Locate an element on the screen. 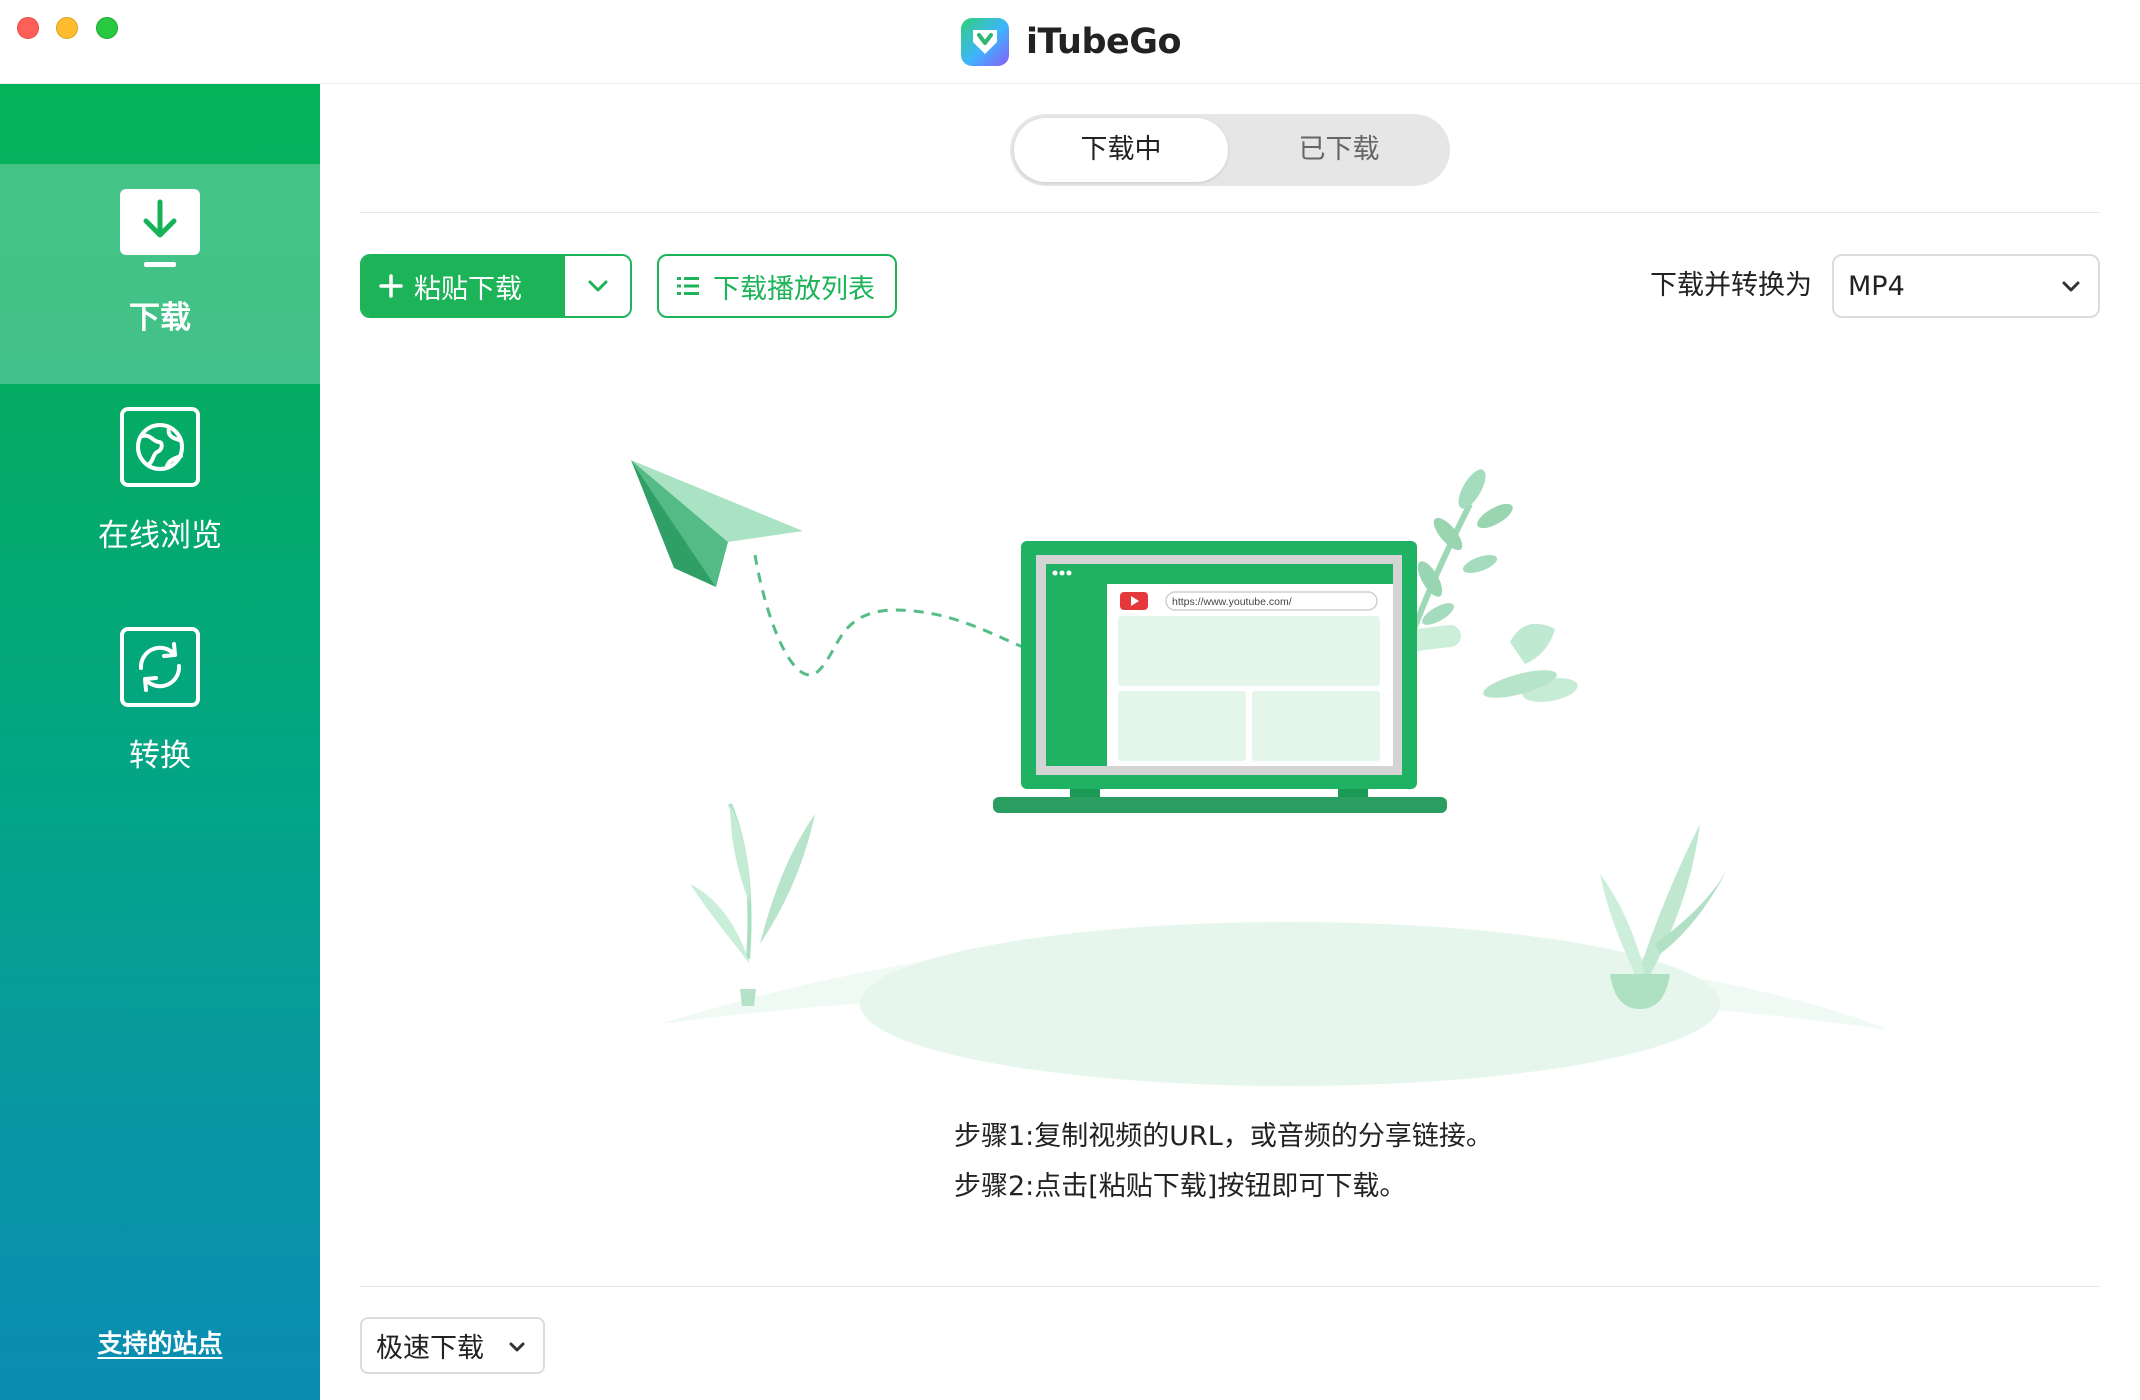  download-speed-select: 极速下载 is located at coordinates (452, 1345).